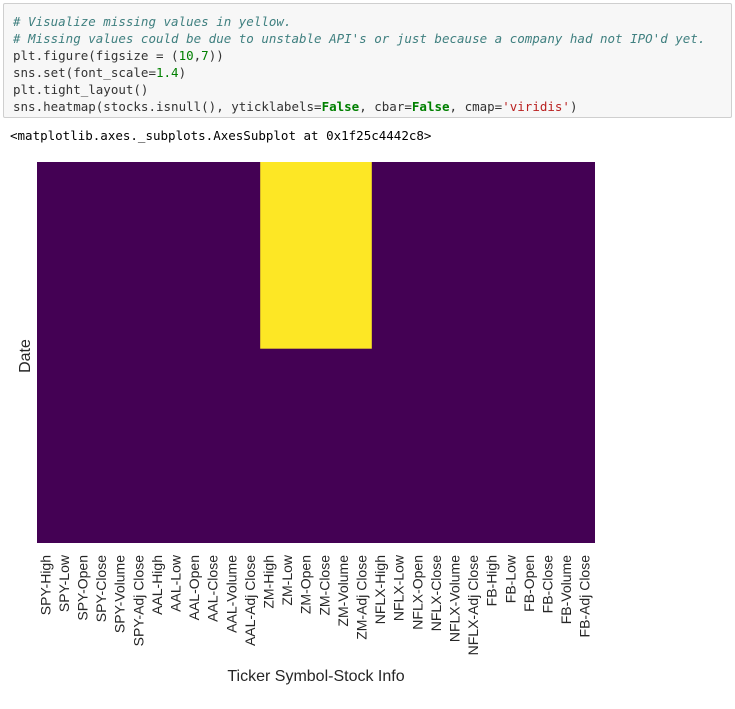  Describe the element at coordinates (216, 55) in the screenshot. I see `code-token: ))` at that location.